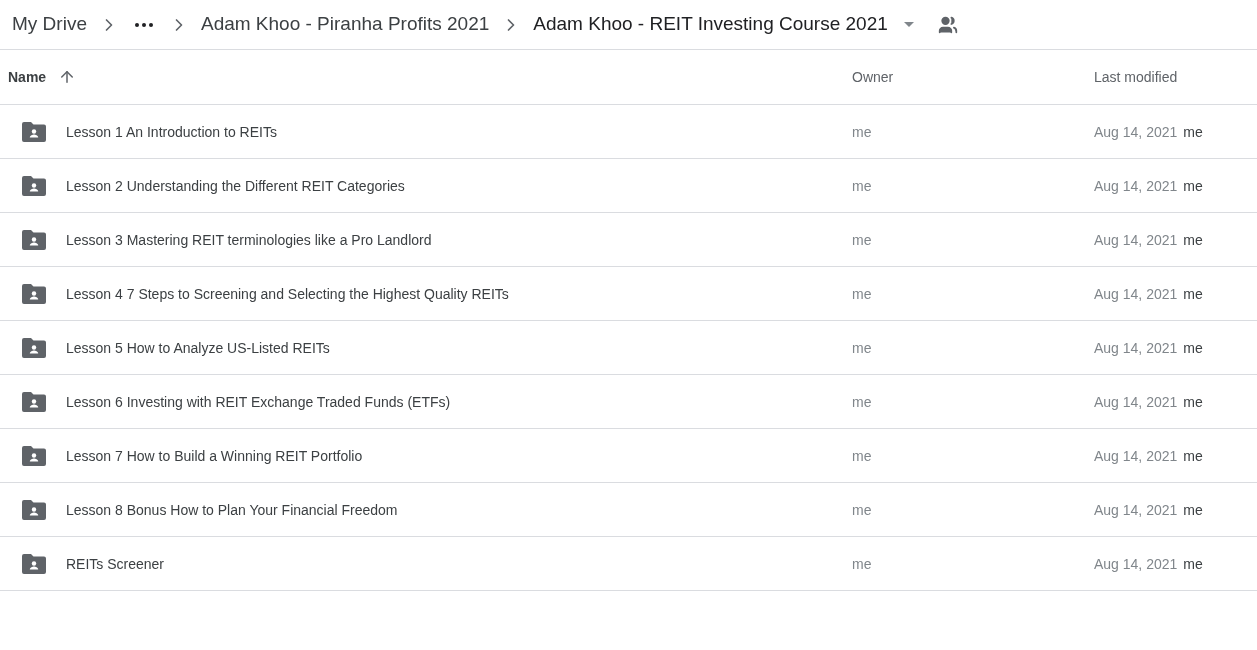  Describe the element at coordinates (908, 24) in the screenshot. I see `dropdown-caret-icon` at that location.